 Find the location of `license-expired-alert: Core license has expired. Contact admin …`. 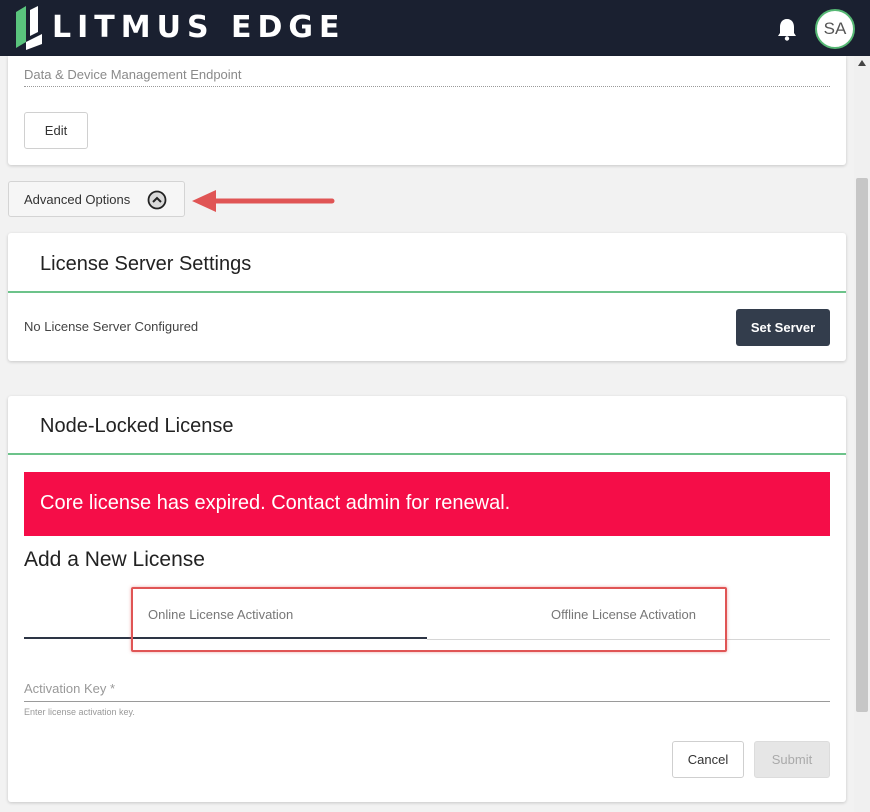

license-expired-alert: Core license has expired. Contact admin … is located at coordinates (427, 504).